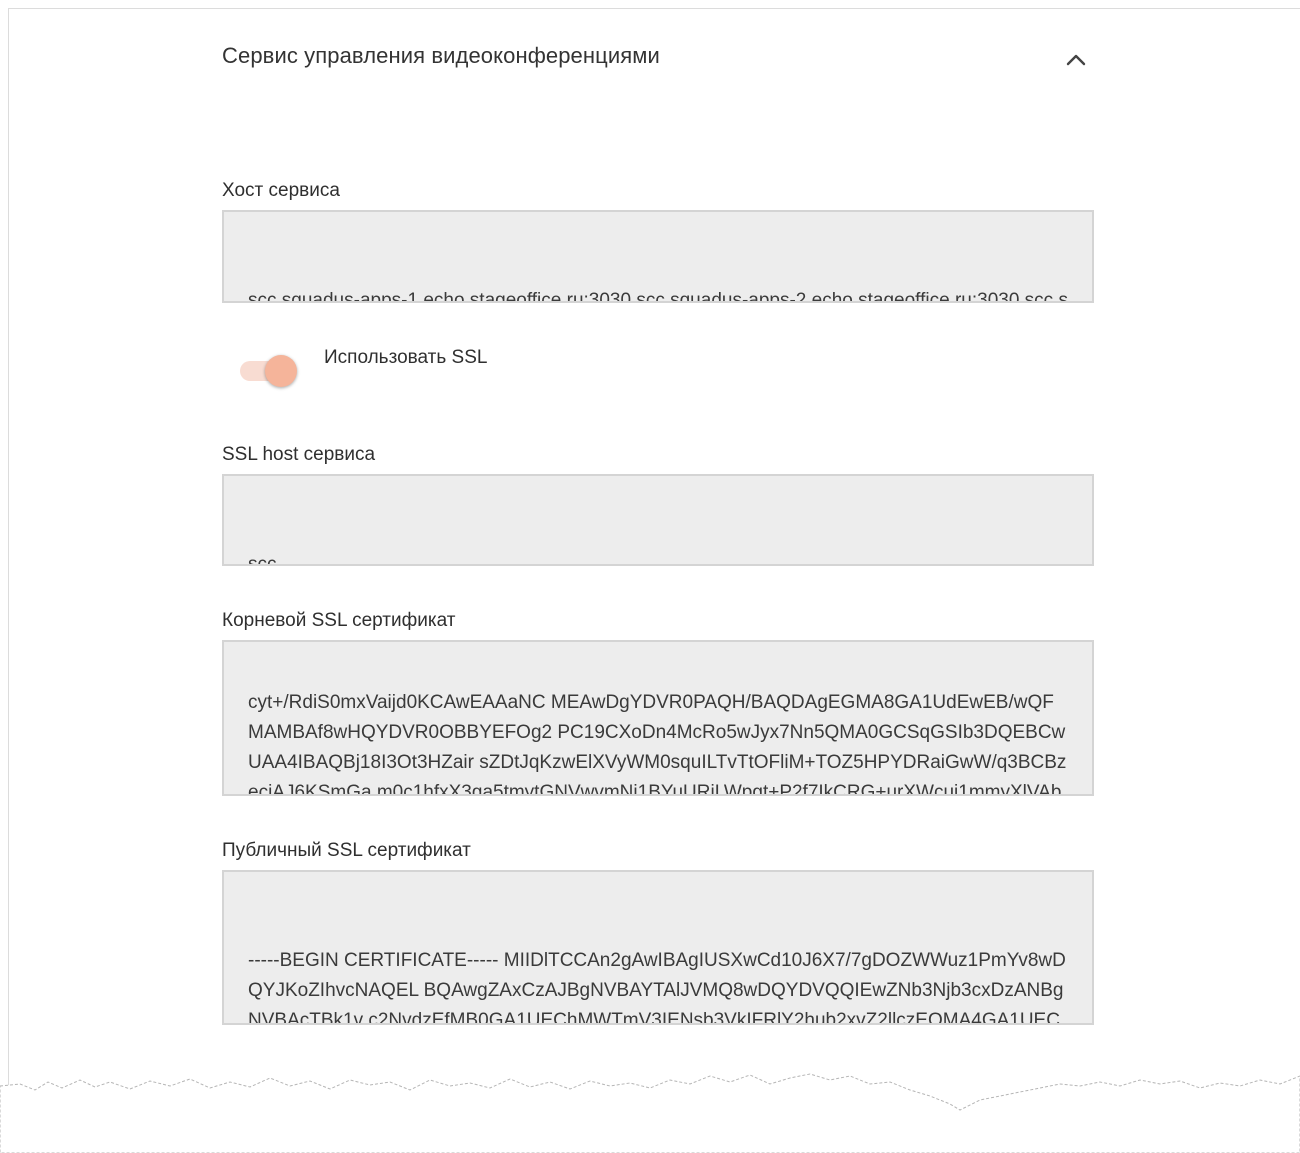 The image size is (1300, 1153). I want to click on collapse-button, so click(1076, 60).